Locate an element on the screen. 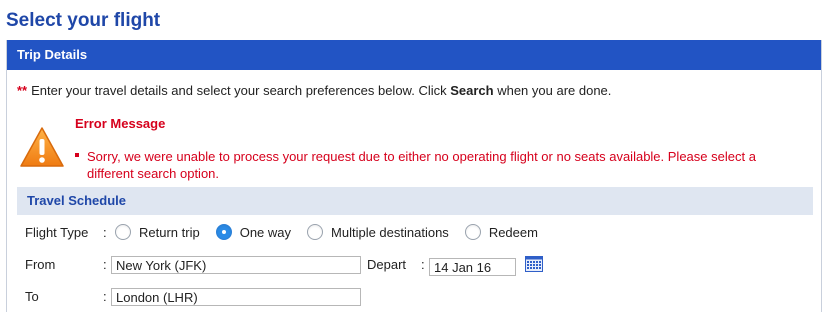 Image resolution: width=830 pixels, height=312 pixels. flight-type-colon: : is located at coordinates (105, 232).